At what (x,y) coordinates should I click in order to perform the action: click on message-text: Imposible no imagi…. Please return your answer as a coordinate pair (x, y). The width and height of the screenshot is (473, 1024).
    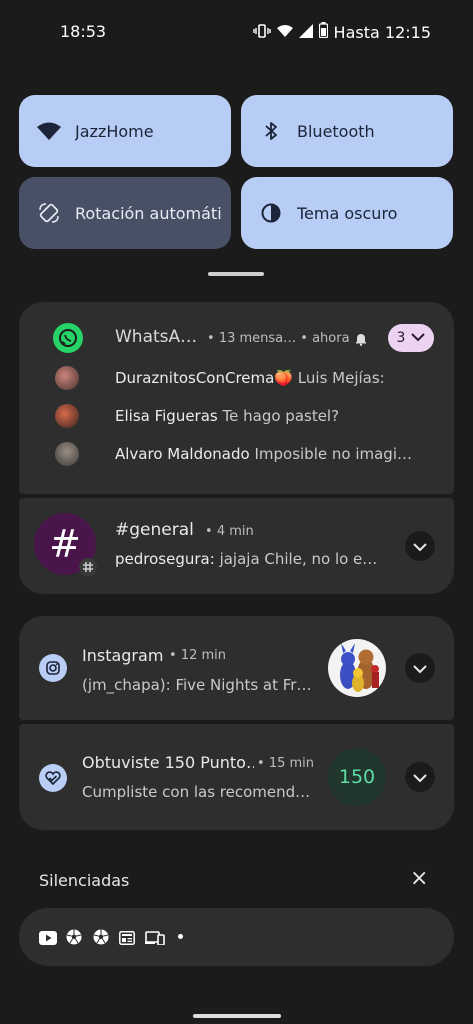
    Looking at the image, I should click on (333, 454).